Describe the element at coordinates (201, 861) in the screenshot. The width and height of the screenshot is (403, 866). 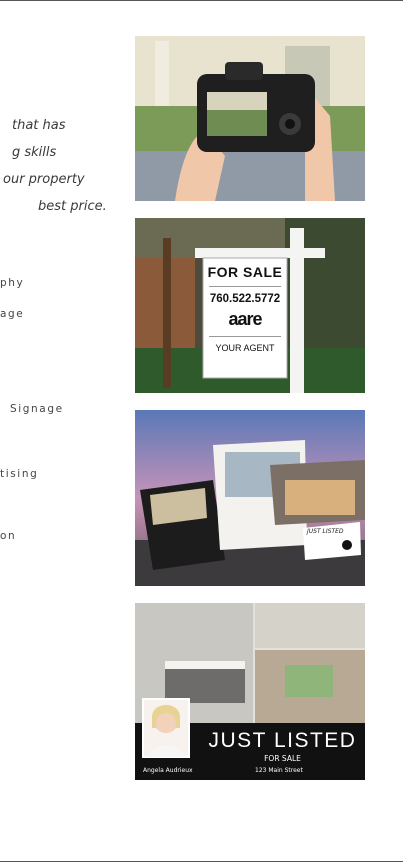
I see `bottom-divider` at that location.